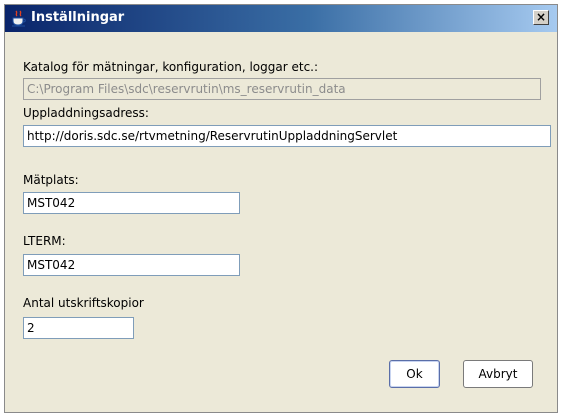  Describe the element at coordinates (51, 180) in the screenshot. I see `matplats-label: Mätplats:` at that location.